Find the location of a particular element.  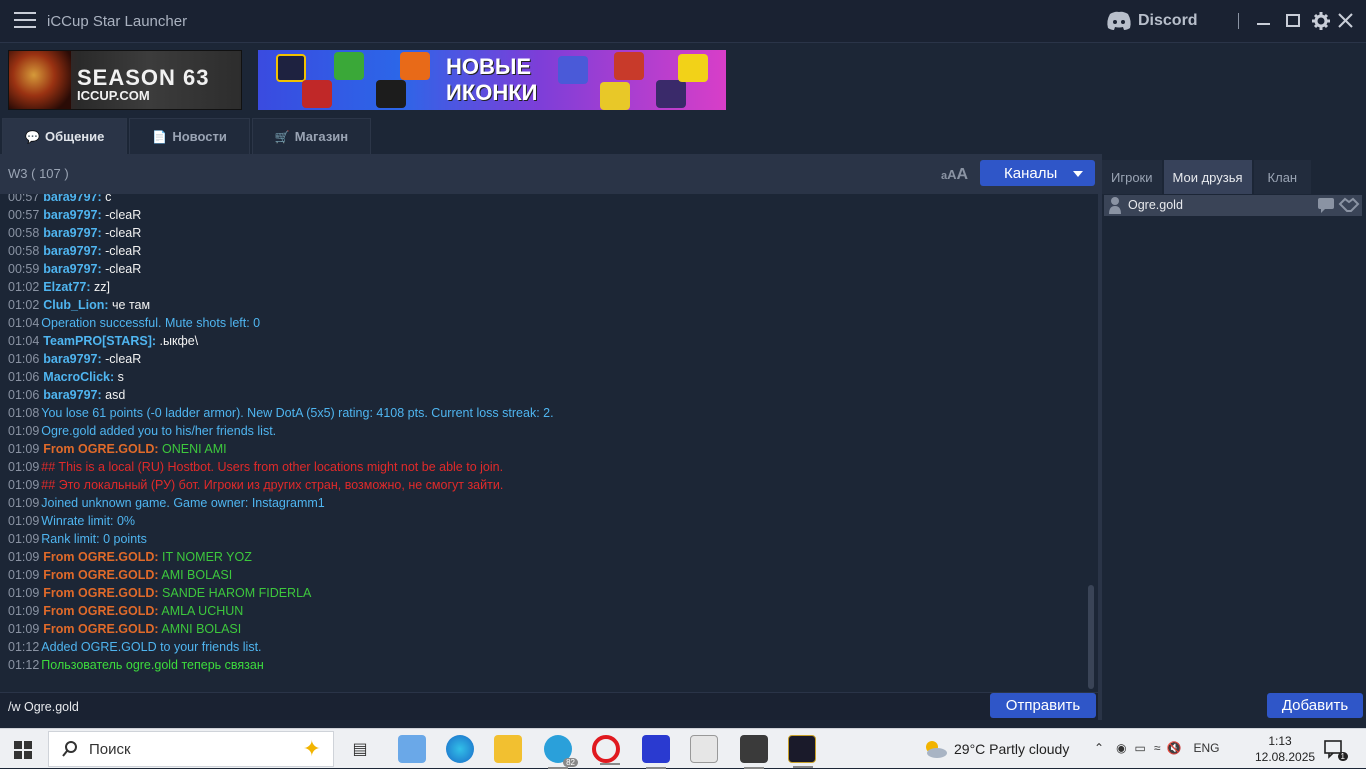

discord-button: Discord is located at coordinates (1152, 21).